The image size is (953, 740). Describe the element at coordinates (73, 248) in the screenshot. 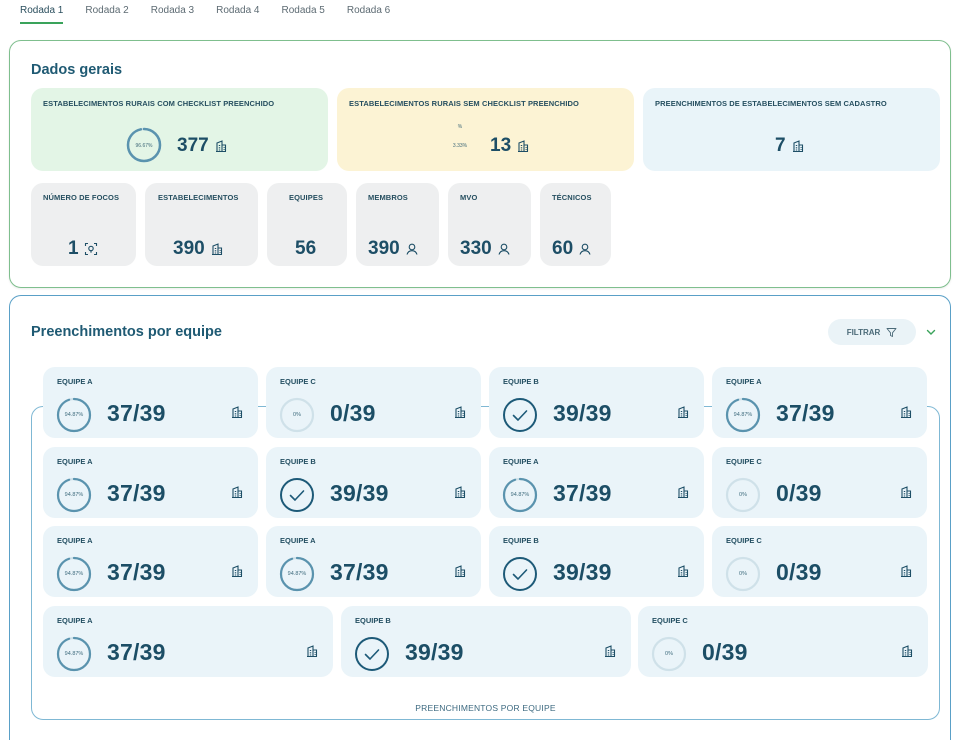

I see `stat-number: 1` at that location.